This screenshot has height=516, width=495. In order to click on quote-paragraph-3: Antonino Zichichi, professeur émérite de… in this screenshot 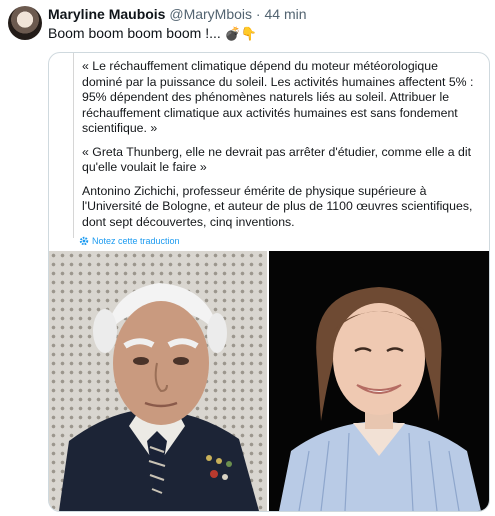, I will do `click(277, 206)`.